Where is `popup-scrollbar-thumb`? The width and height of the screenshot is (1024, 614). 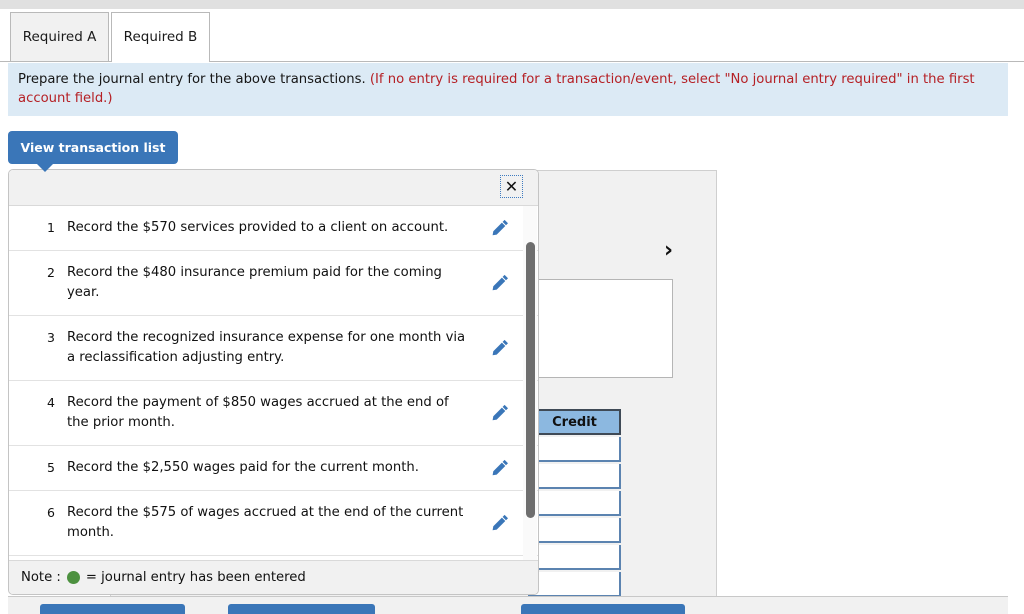 popup-scrollbar-thumb is located at coordinates (530, 380).